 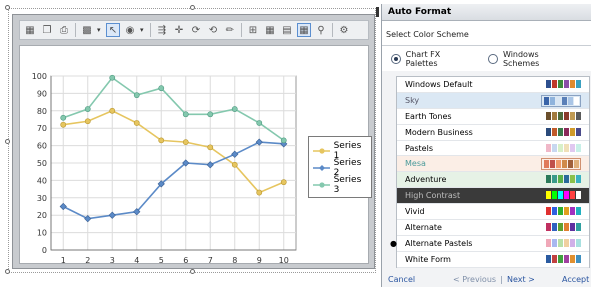 I want to click on y-tick-label: 10, so click(x=42, y=233).